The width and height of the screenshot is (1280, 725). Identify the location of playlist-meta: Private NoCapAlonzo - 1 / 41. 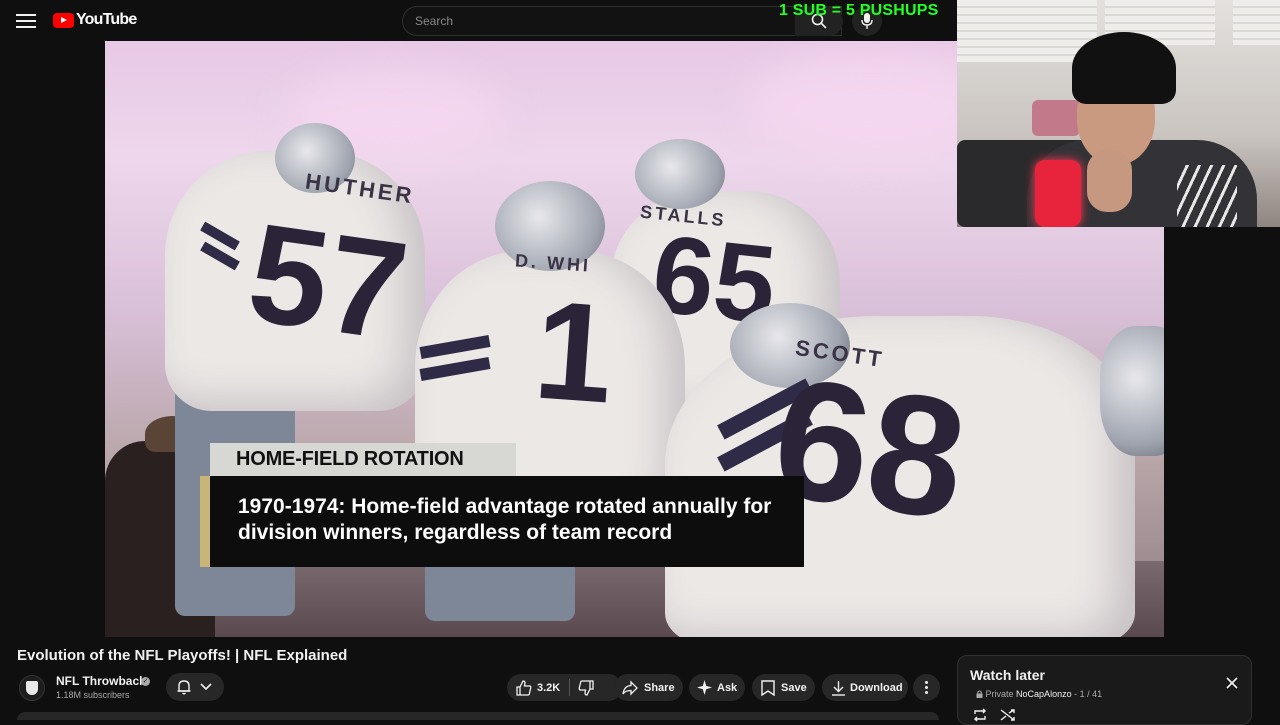
(1039, 694).